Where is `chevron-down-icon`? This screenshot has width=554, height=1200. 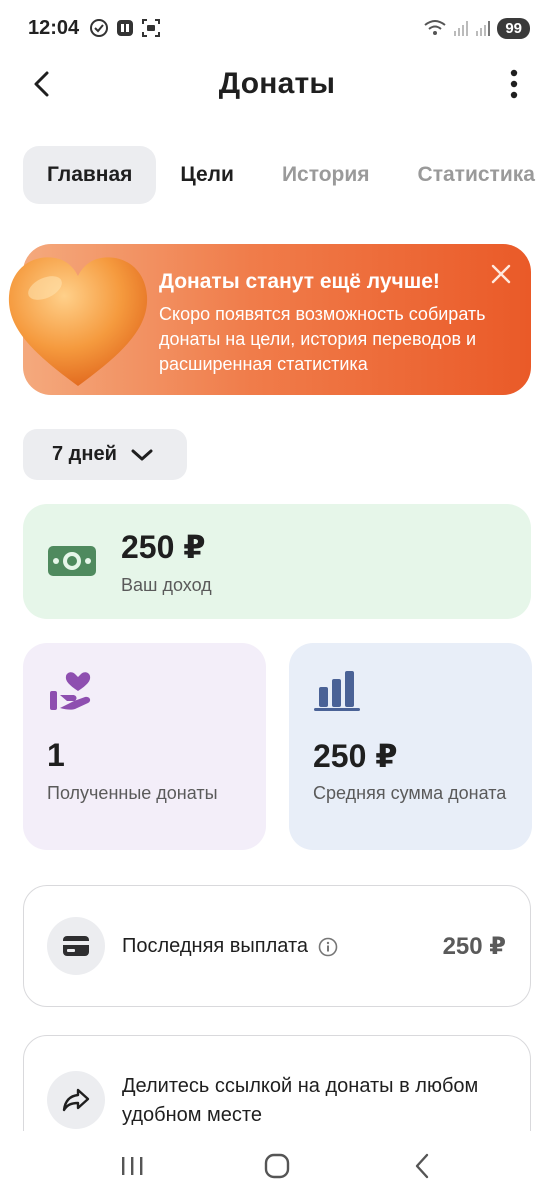 chevron-down-icon is located at coordinates (142, 454).